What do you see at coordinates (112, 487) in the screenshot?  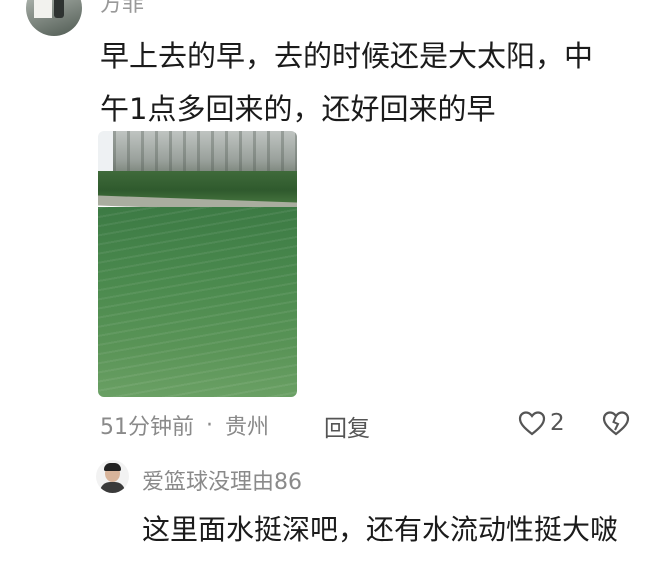 I see `avatar-body` at bounding box center [112, 487].